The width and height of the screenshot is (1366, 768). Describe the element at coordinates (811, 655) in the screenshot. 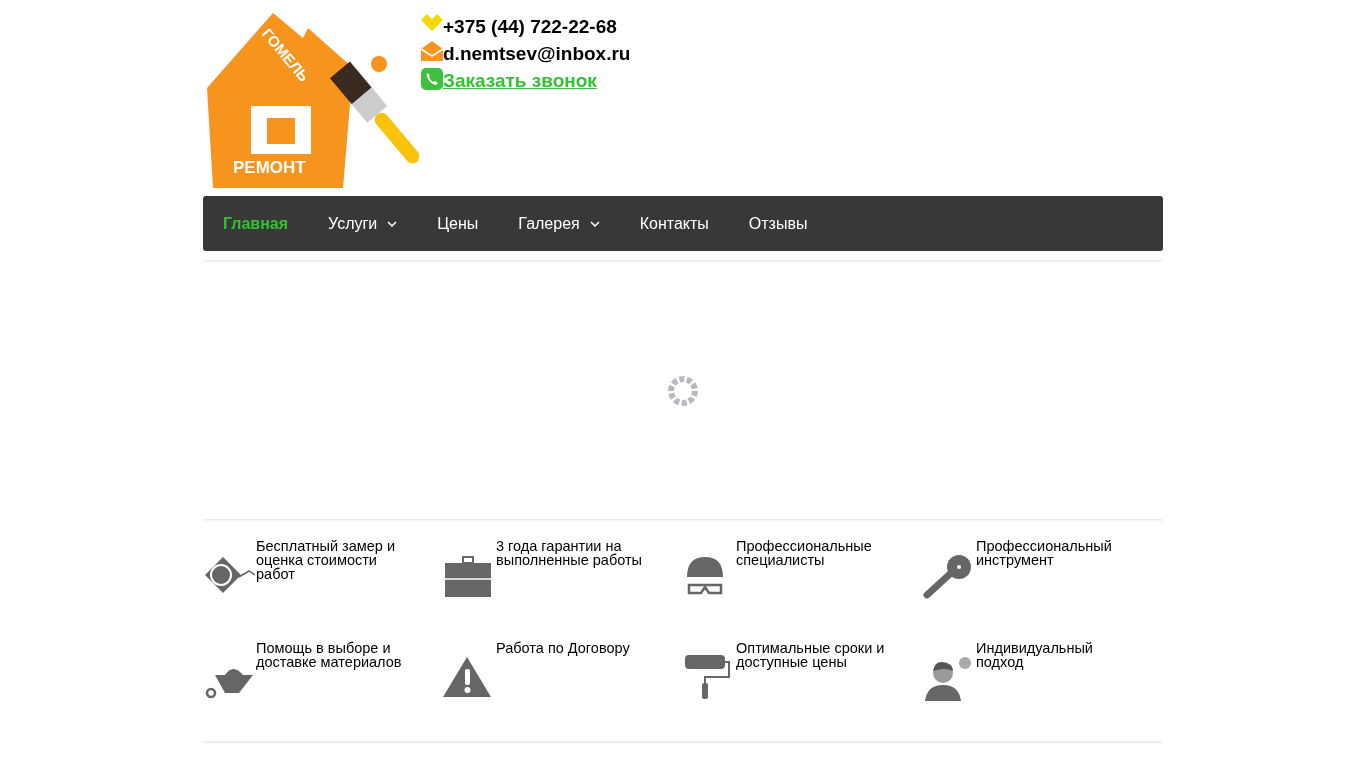

I see `feature-text: Оптимальные сроки и доступные цены` at that location.